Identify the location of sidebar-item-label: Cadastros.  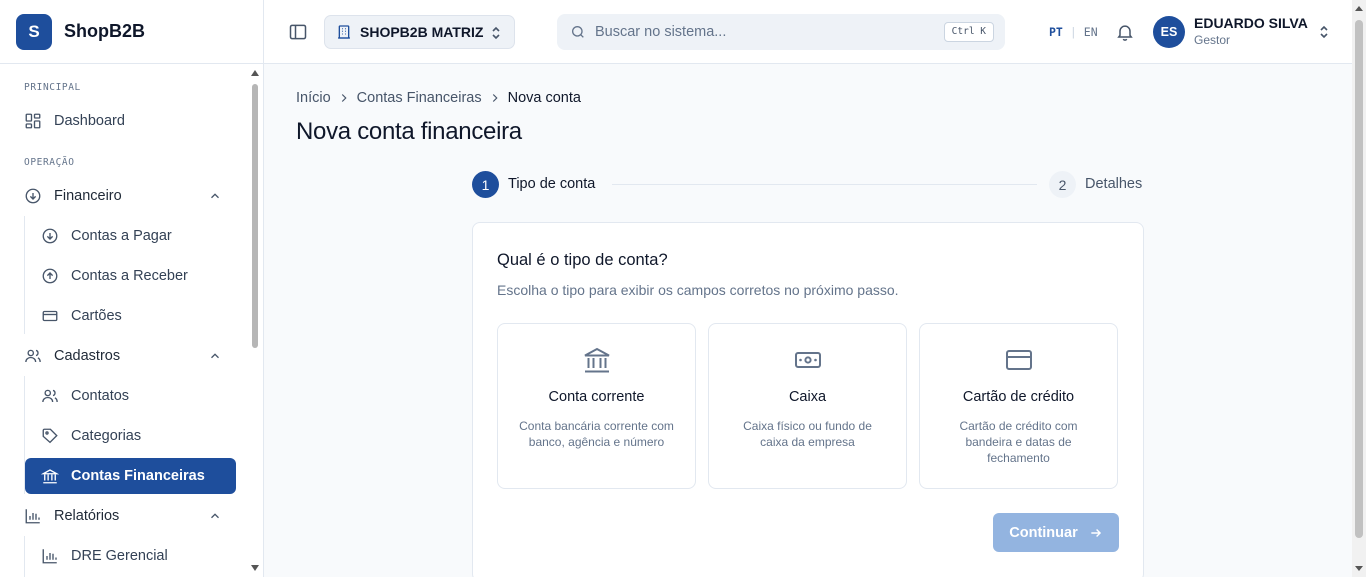
(87, 356).